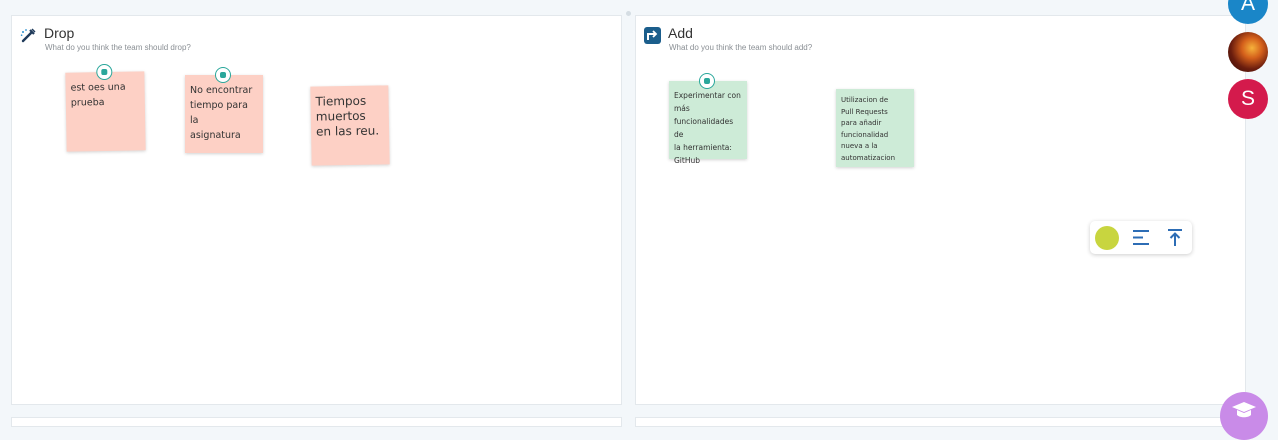  Describe the element at coordinates (1248, 99) in the screenshot. I see `avatar: S` at that location.